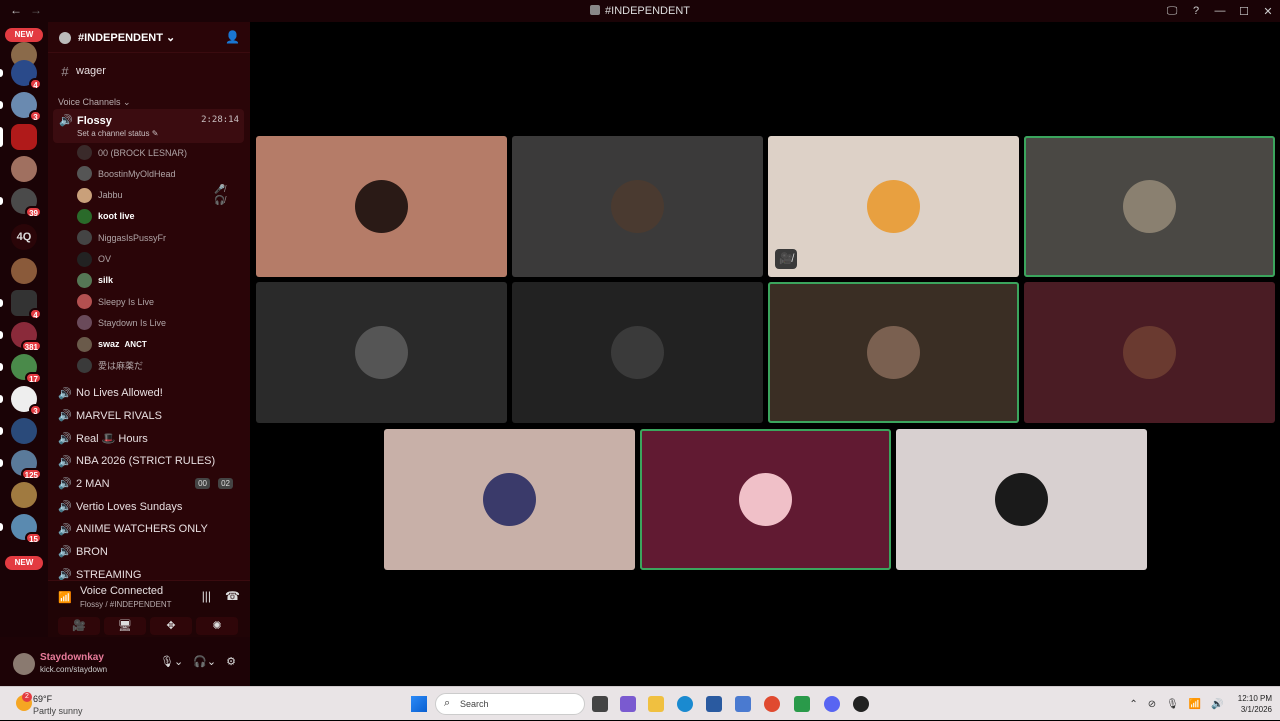 The width and height of the screenshot is (1280, 721). I want to click on server-header: #INDEPENDENT ⌄ 👤, so click(149, 37).